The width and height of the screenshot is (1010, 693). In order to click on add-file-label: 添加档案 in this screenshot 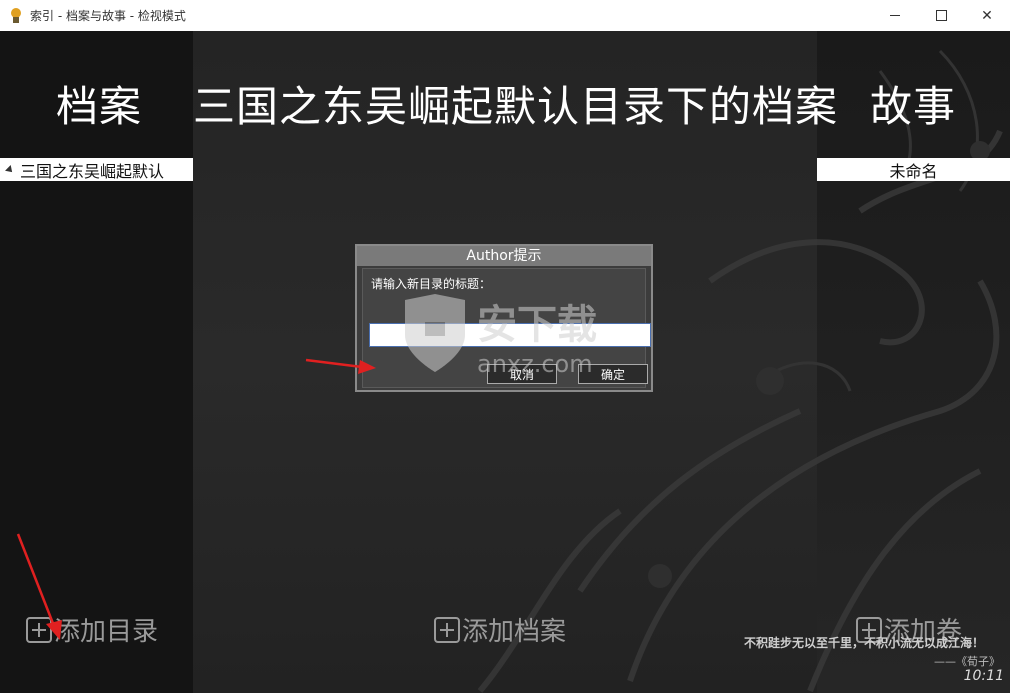, I will do `click(514, 632)`.